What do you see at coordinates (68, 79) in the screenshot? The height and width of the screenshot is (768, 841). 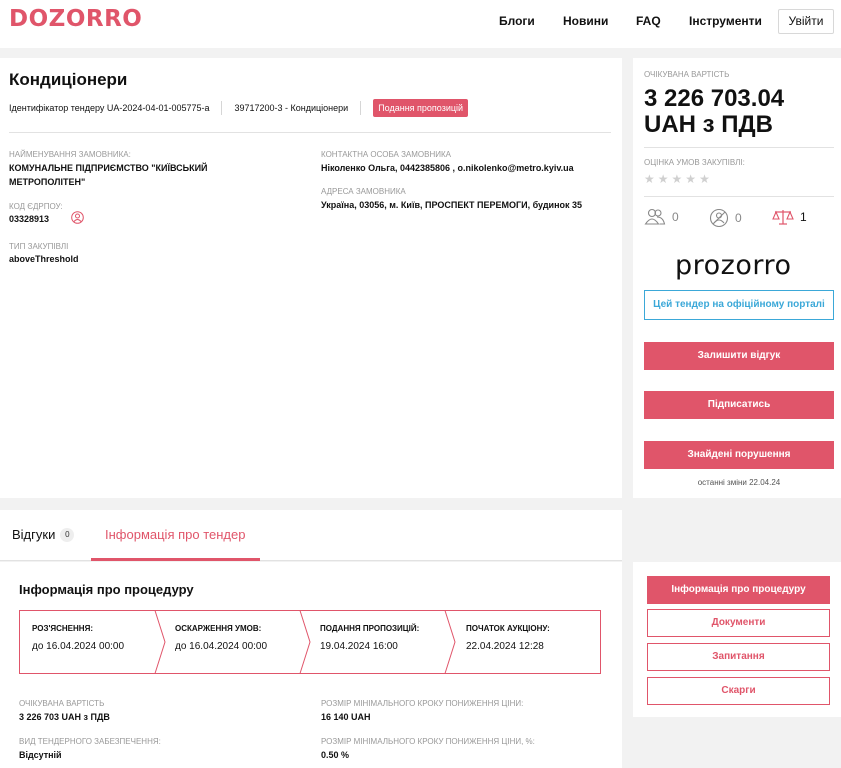 I see `page-title: Кондиціонери` at bounding box center [68, 79].